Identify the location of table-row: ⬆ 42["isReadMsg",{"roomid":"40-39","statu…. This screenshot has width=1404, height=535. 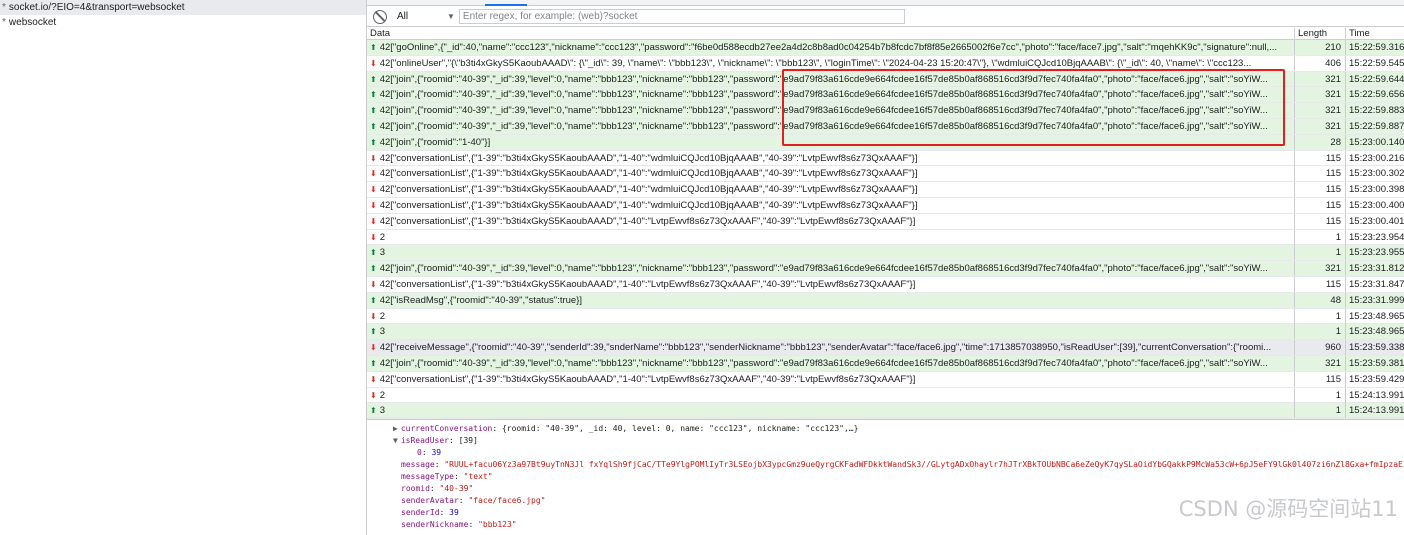
(885, 300).